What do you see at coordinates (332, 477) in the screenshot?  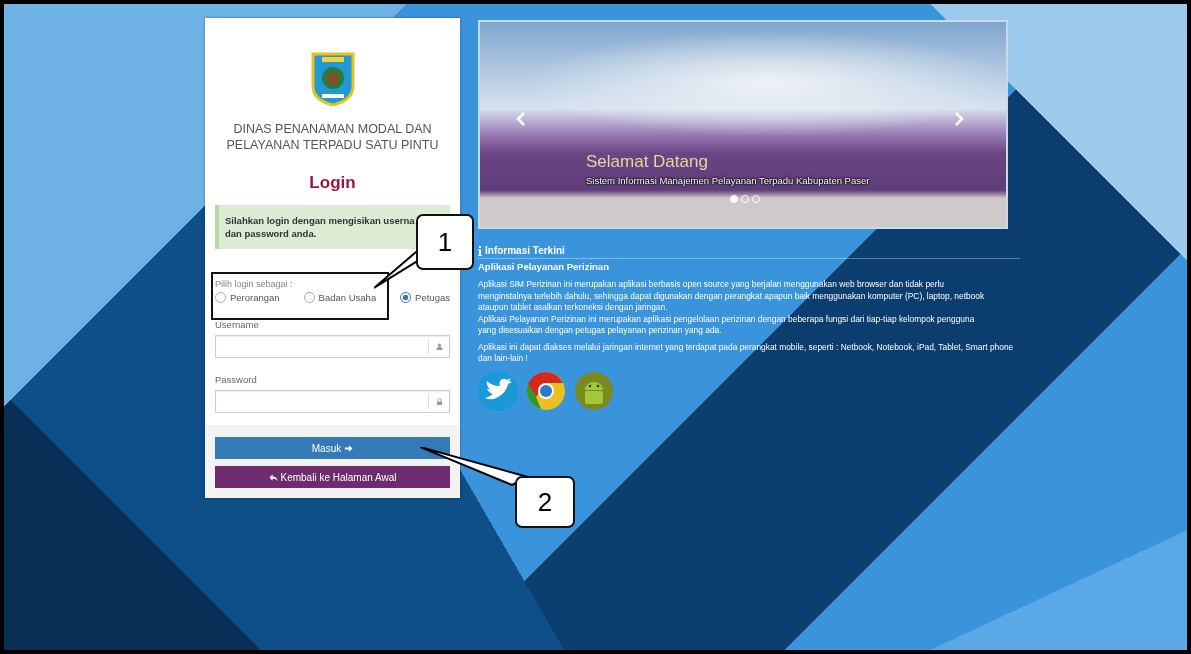 I see `back-button: Kembali ke Halaman Awal` at bounding box center [332, 477].